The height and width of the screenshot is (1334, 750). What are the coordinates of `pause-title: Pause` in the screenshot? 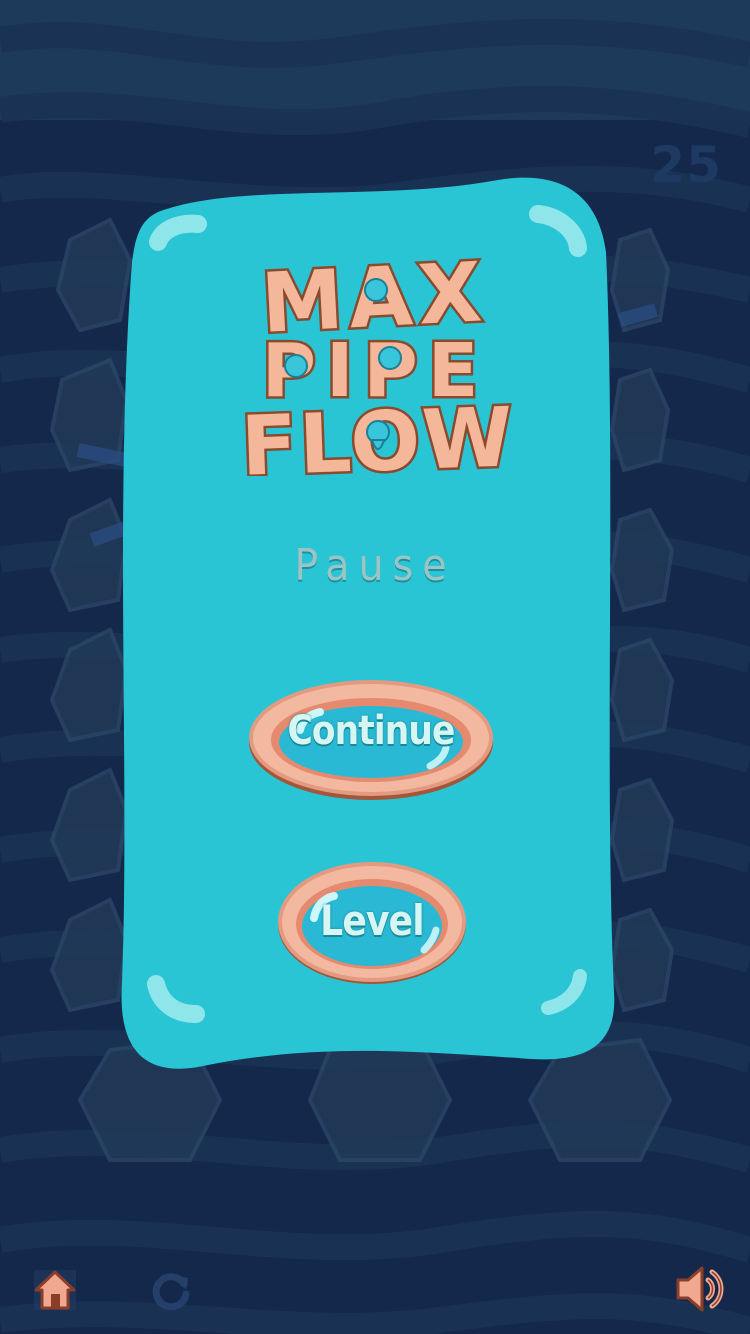 It's located at (375, 565).